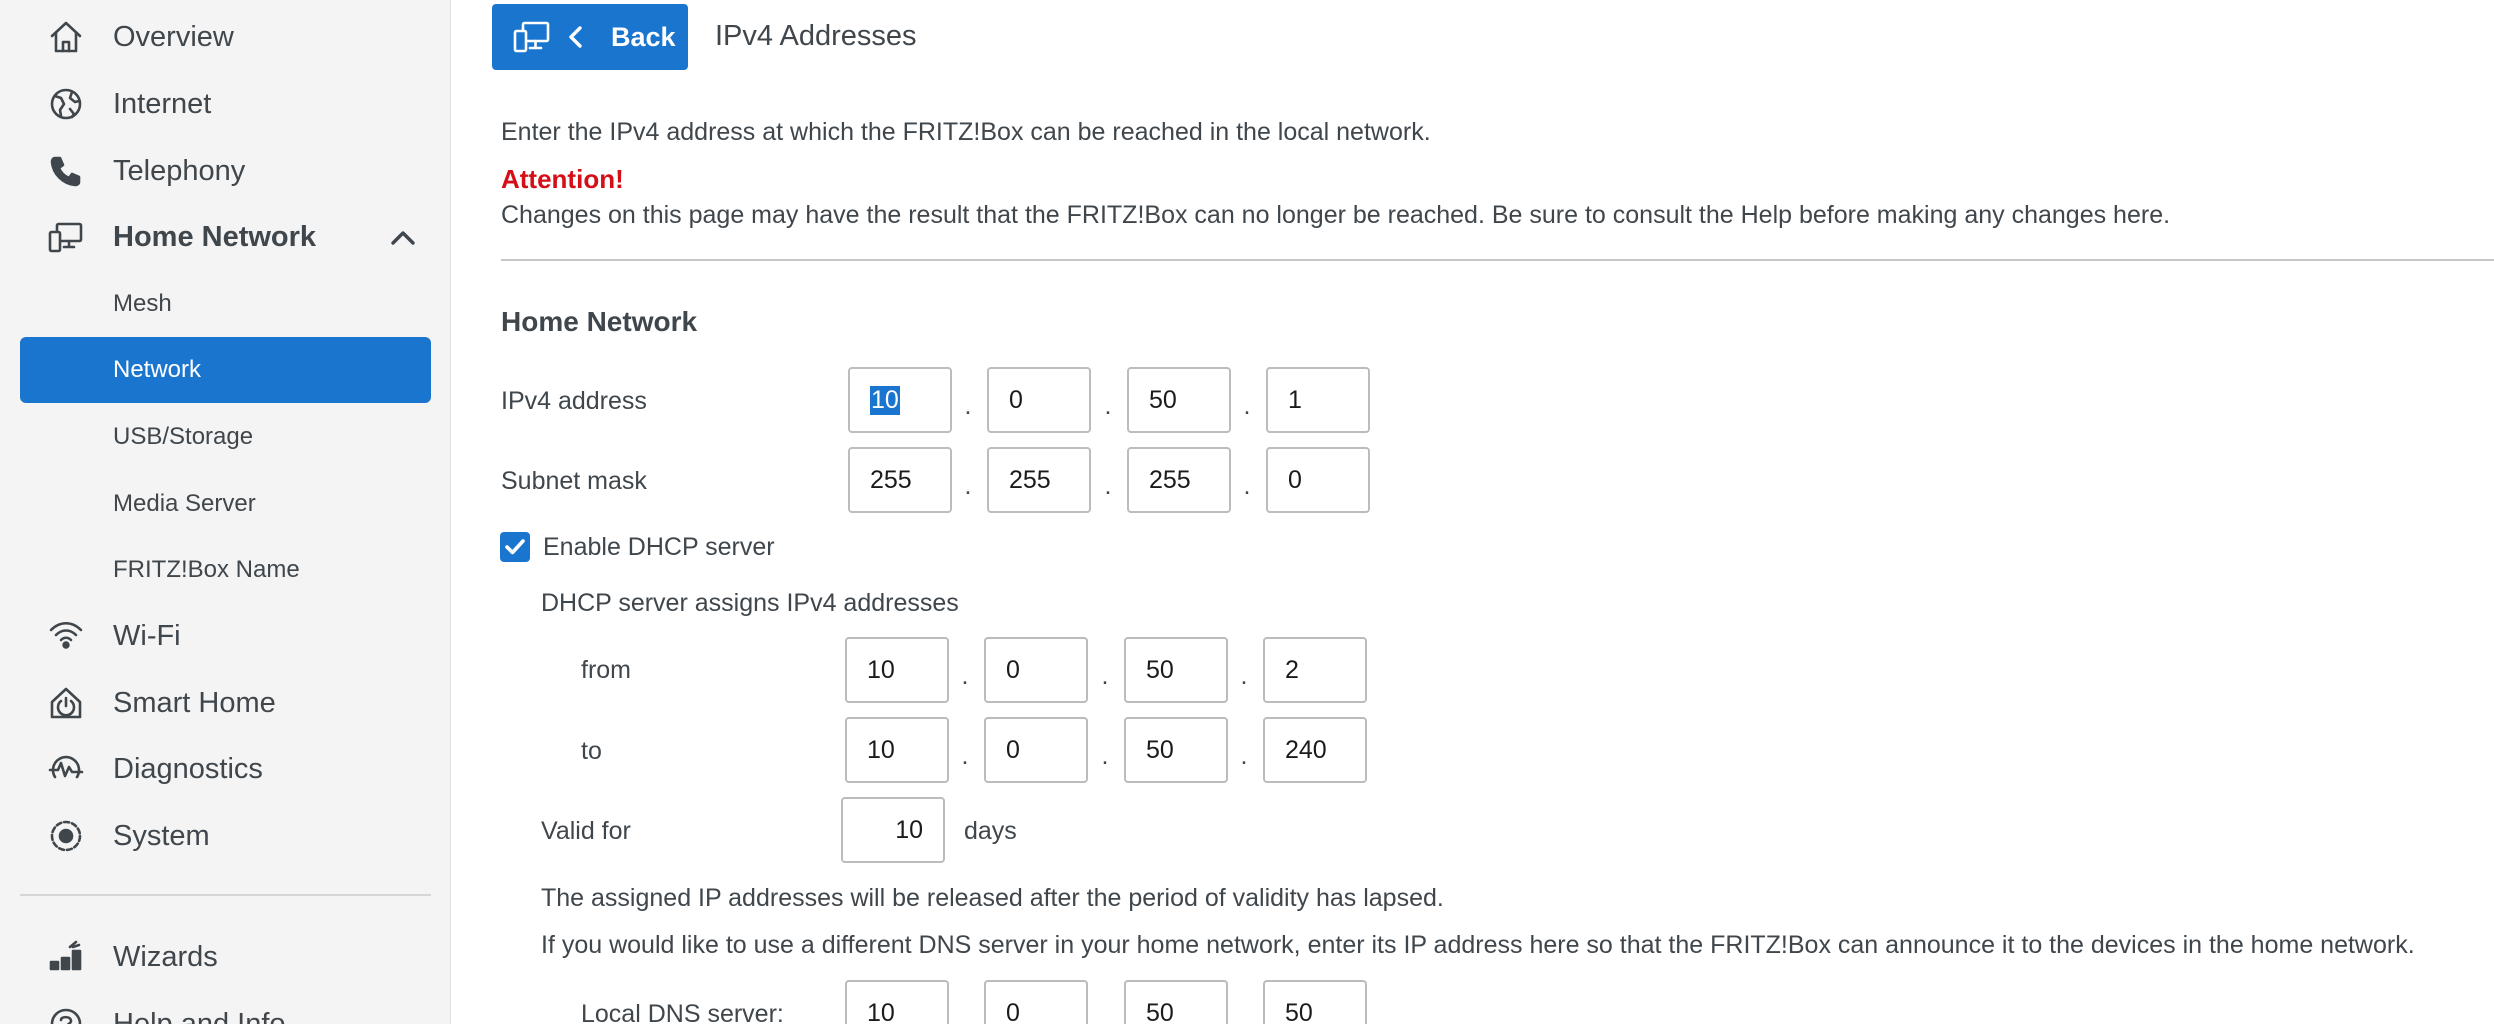 Image resolution: width=2494 pixels, height=1024 pixels. What do you see at coordinates (1315, 750) in the screenshot?
I see `dhcp-to-octet-4: 240` at bounding box center [1315, 750].